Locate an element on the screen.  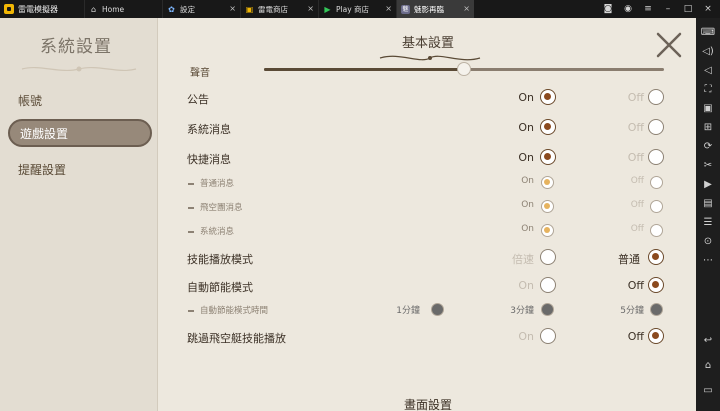
setting-row-auto-save: 自動節能模式 On Off is located at coordinates (428, 286).